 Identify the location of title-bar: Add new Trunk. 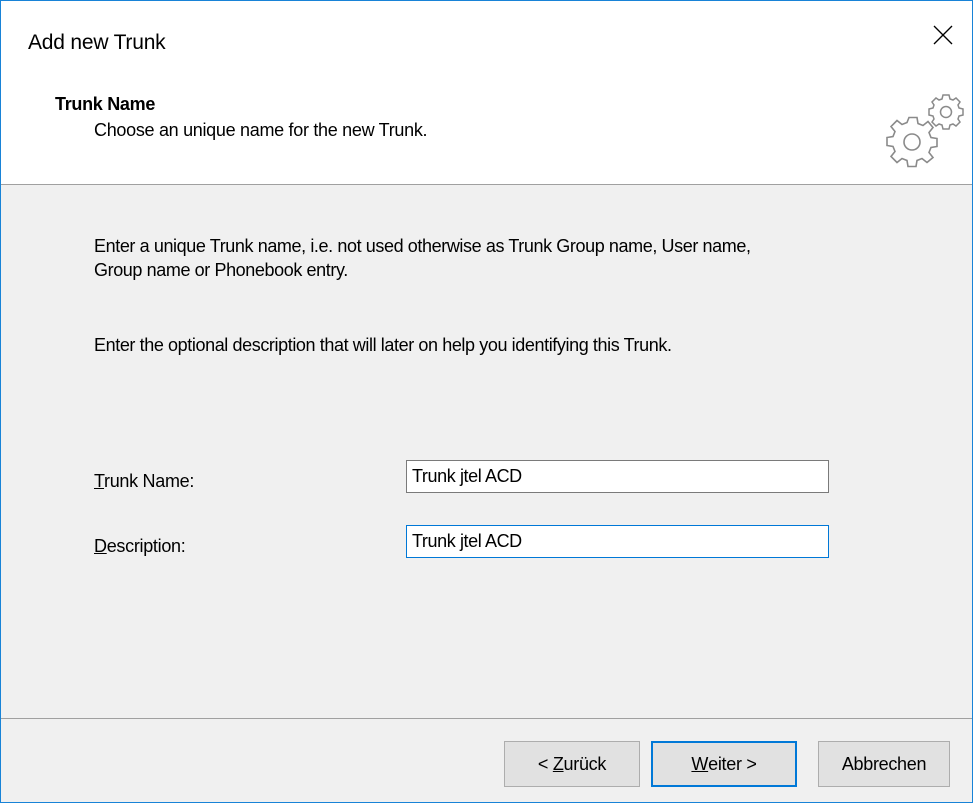
(486, 33).